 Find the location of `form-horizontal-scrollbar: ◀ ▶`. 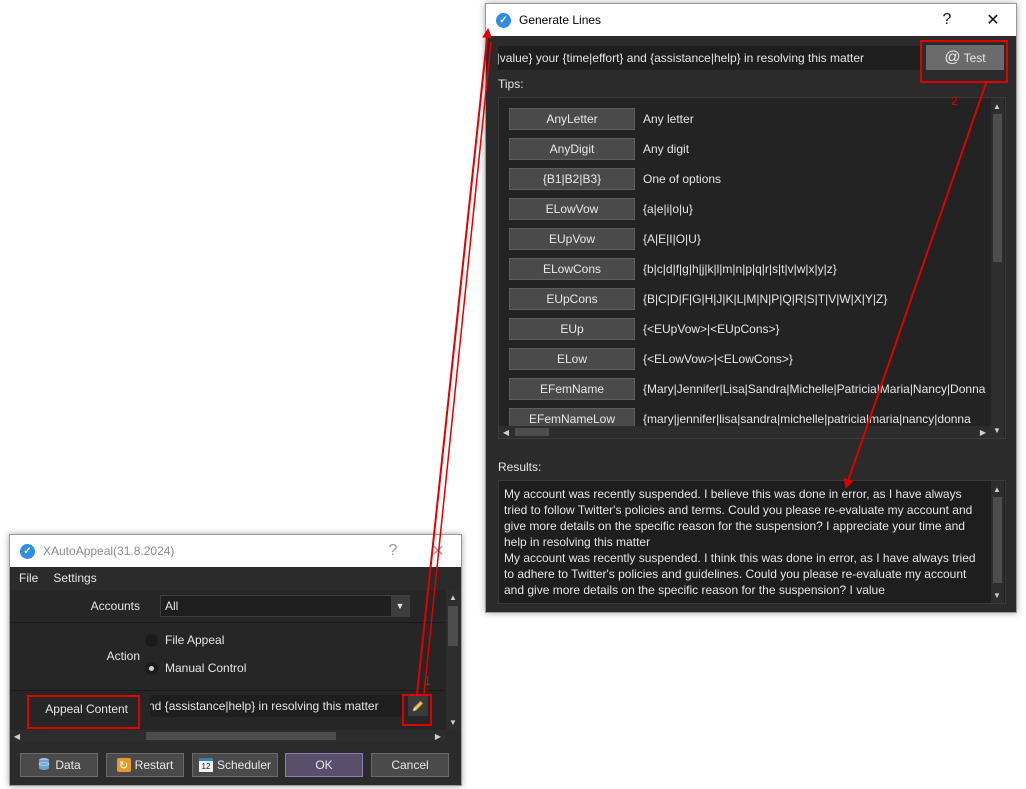

form-horizontal-scrollbar: ◀ ▶ is located at coordinates (228, 736).